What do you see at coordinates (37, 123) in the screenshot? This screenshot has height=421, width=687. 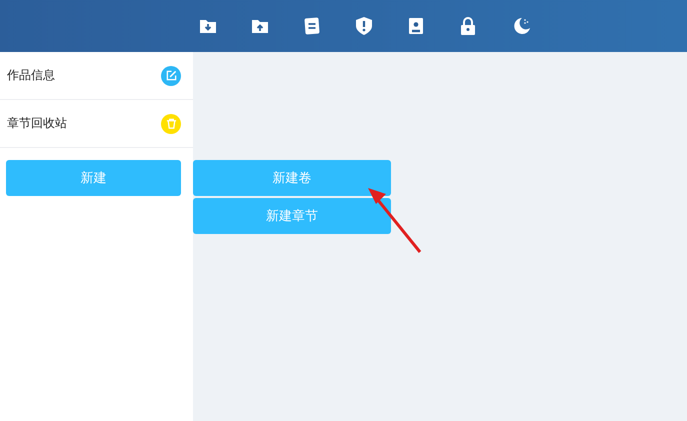 I see `sidebar-item-label: 章节回收站` at bounding box center [37, 123].